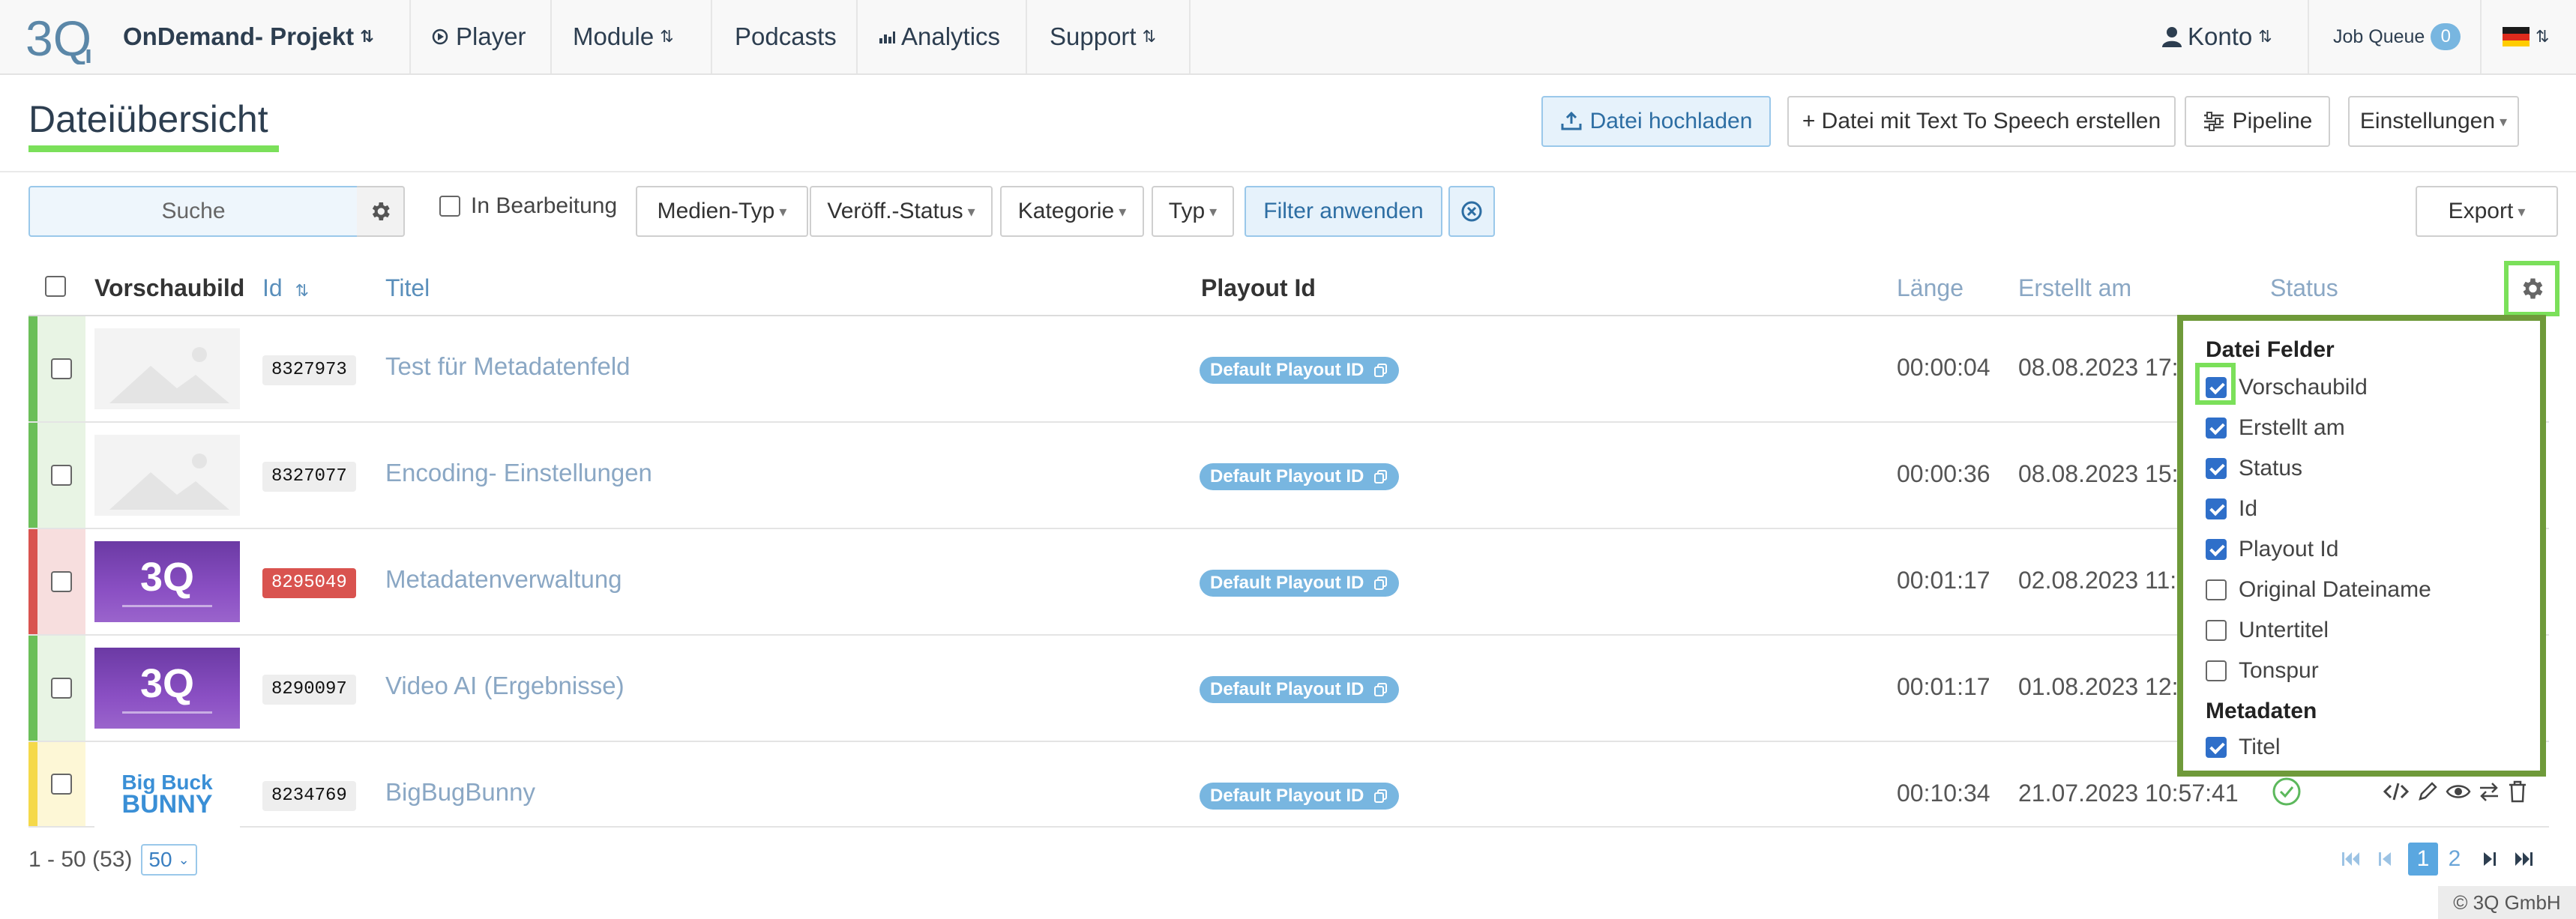 This screenshot has height=919, width=2576. I want to click on copy-icon, so click(1381, 476).